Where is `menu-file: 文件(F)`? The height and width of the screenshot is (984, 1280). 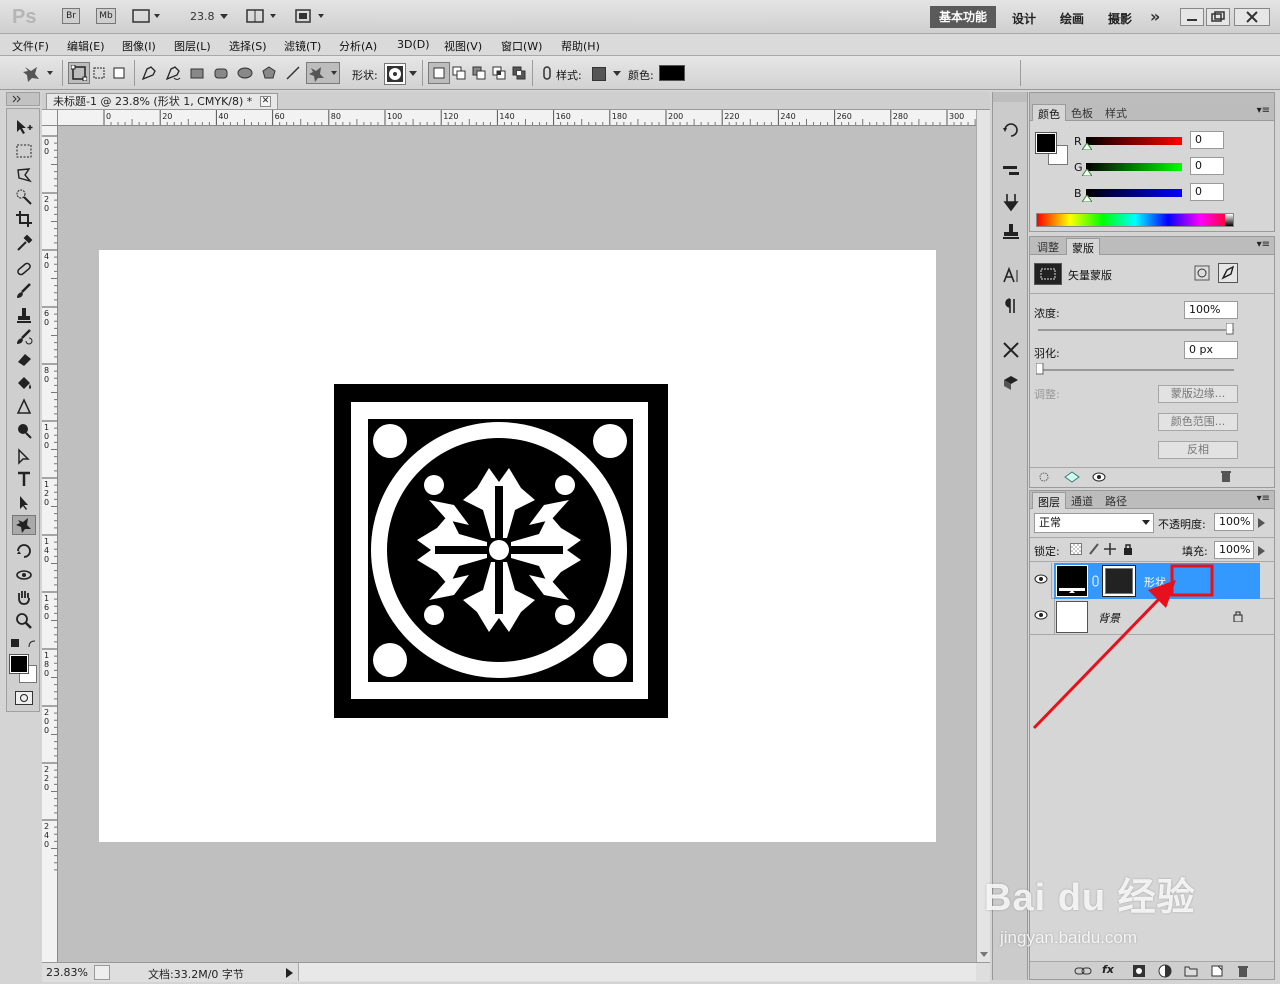 menu-file: 文件(F) is located at coordinates (30, 46).